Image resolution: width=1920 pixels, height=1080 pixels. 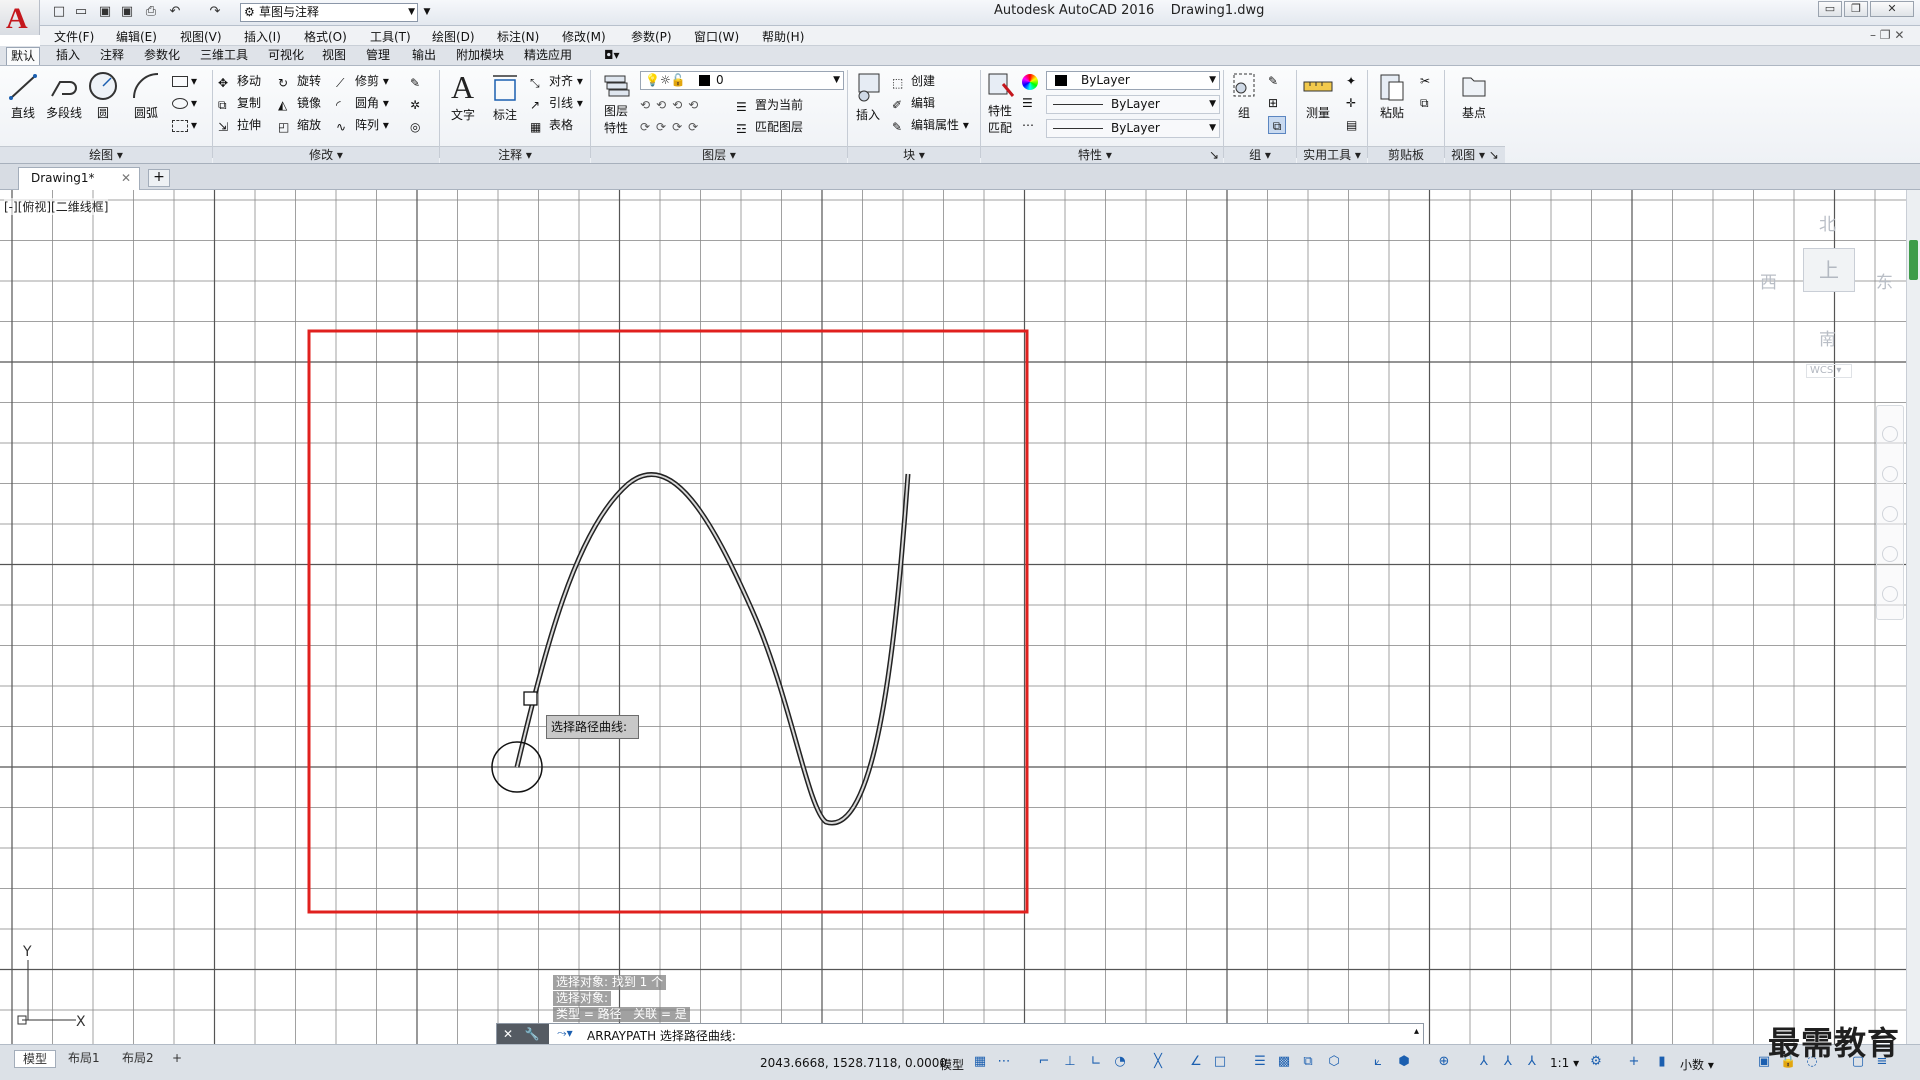 I want to click on tab-annotate: 注释, so click(x=112, y=56).